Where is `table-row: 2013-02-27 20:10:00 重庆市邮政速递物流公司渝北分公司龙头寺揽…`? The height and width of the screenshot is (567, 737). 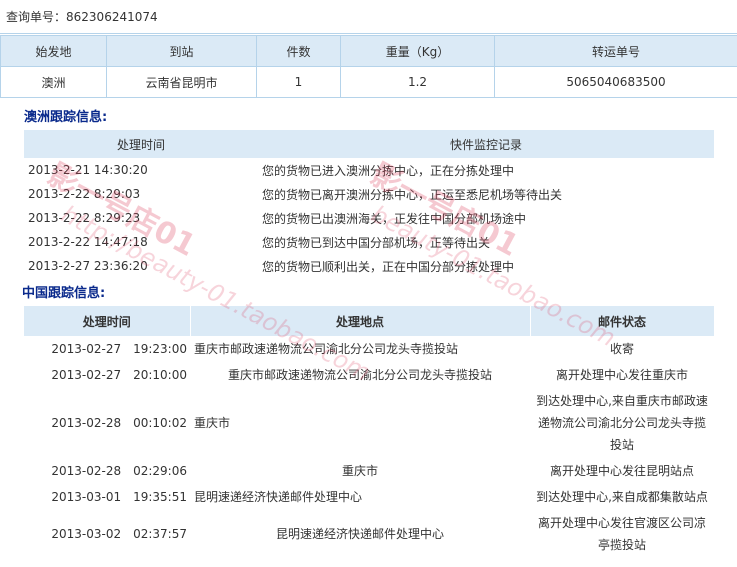
table-row: 2013-02-27 20:10:00 重庆市邮政速递物流公司渝北分公司龙头寺揽… is located at coordinates (369, 375).